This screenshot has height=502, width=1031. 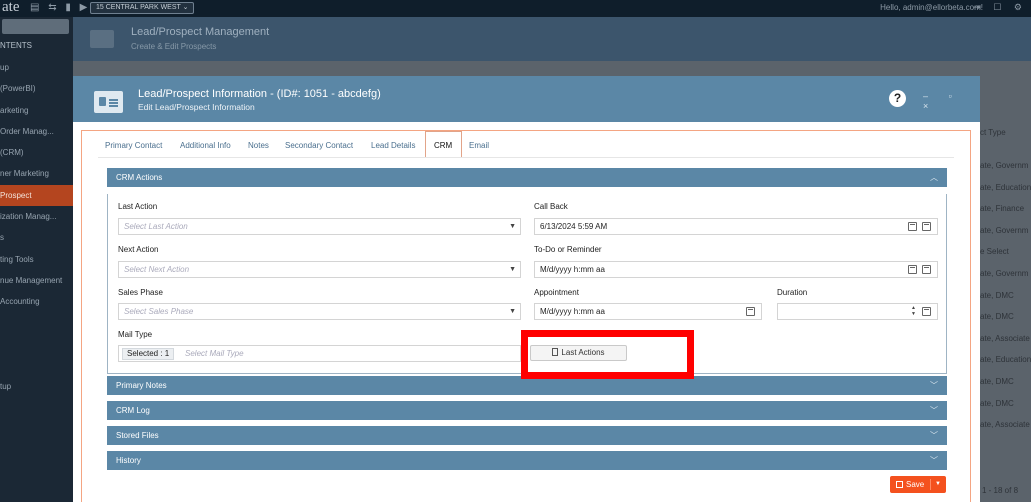 I want to click on tab-email: Email, so click(x=479, y=145).